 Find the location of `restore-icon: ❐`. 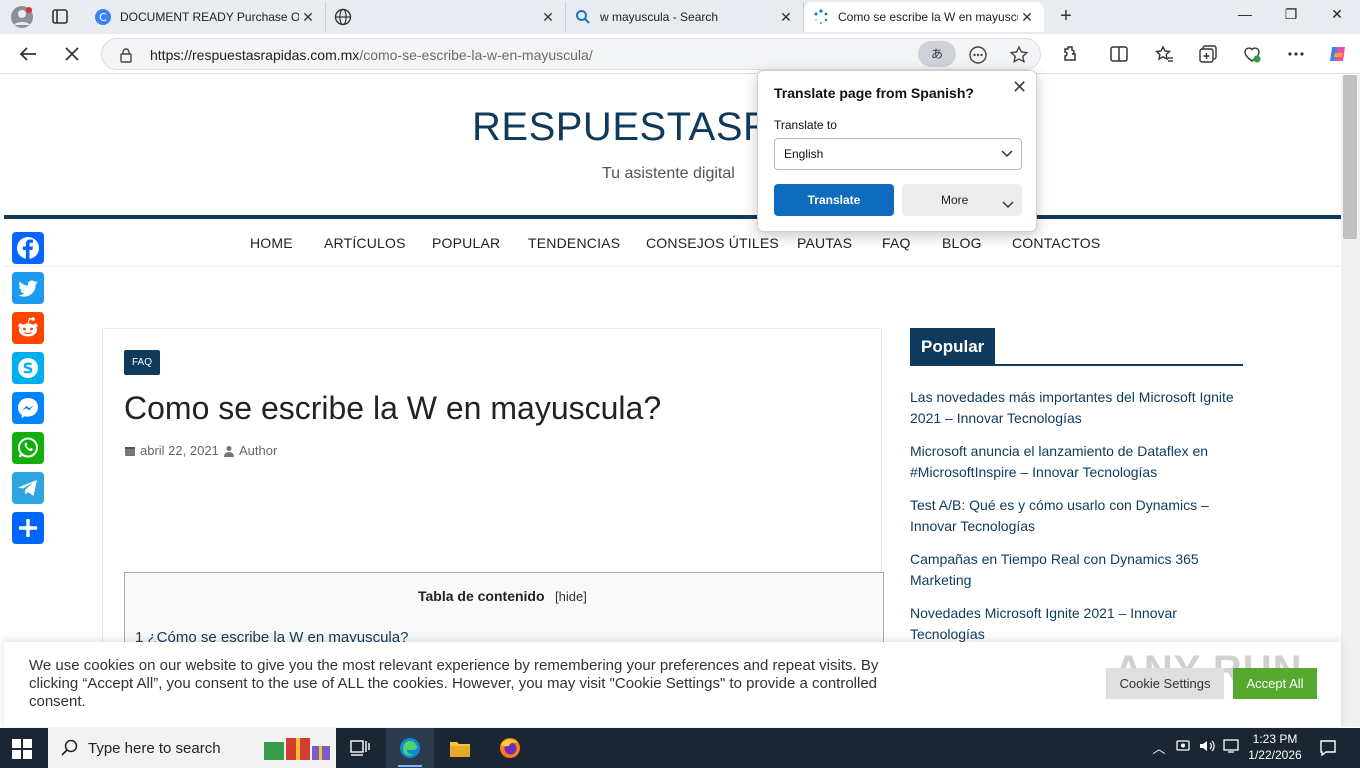

restore-icon: ❐ is located at coordinates (1291, 17).